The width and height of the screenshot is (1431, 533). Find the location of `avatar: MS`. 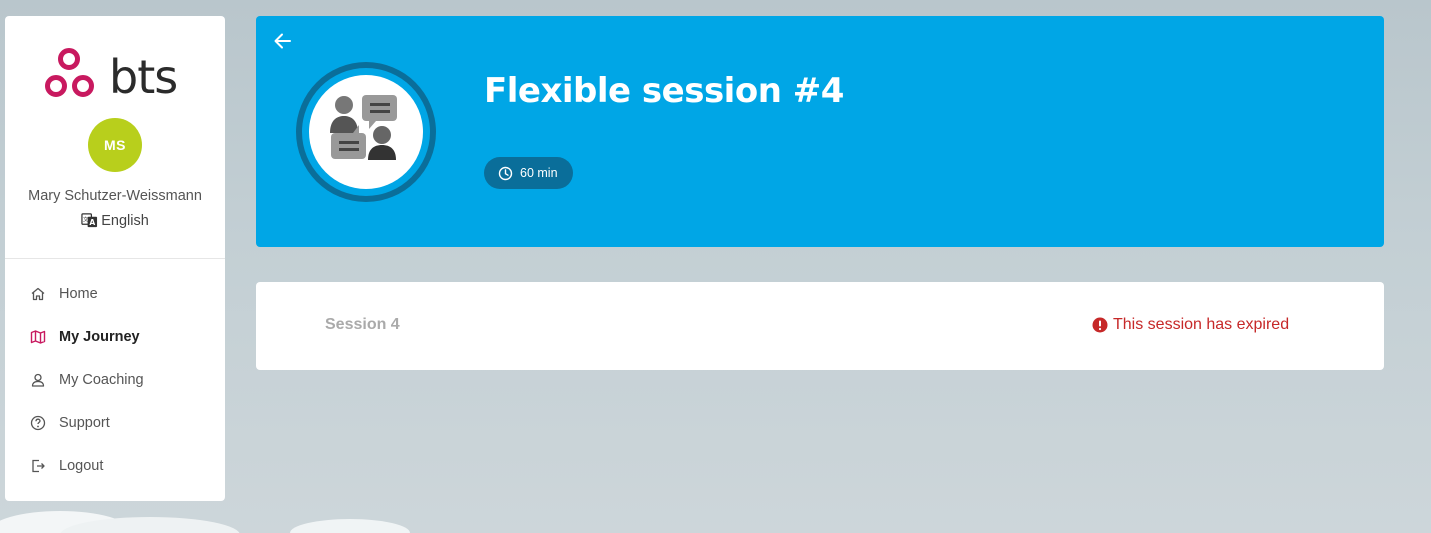

avatar: MS is located at coordinates (115, 145).